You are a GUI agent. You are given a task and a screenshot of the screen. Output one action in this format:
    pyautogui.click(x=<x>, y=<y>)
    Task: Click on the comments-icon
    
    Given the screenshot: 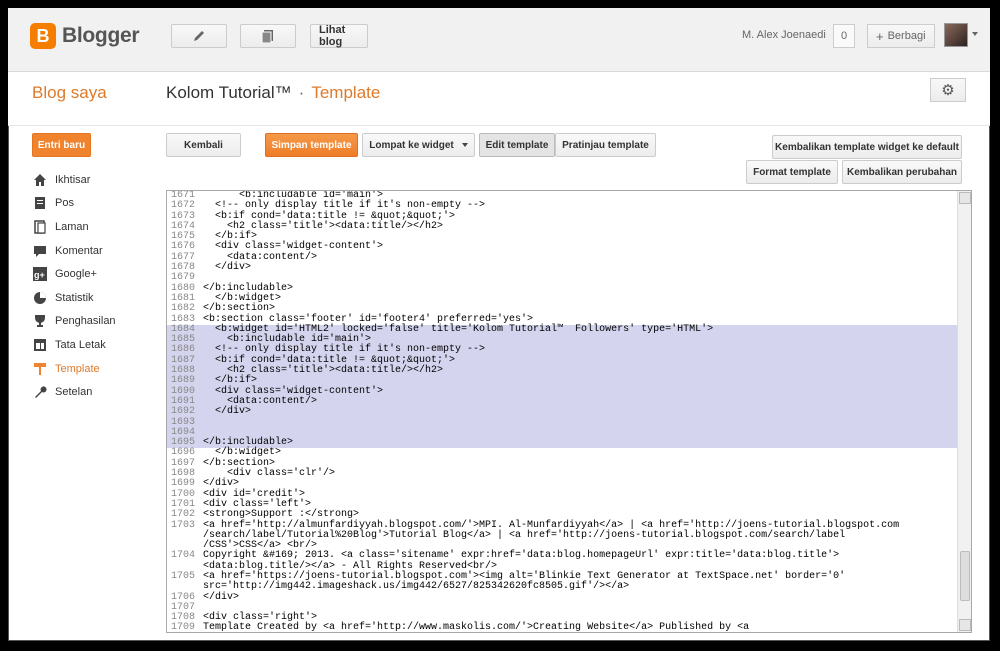 What is the action you would take?
    pyautogui.click(x=40, y=251)
    